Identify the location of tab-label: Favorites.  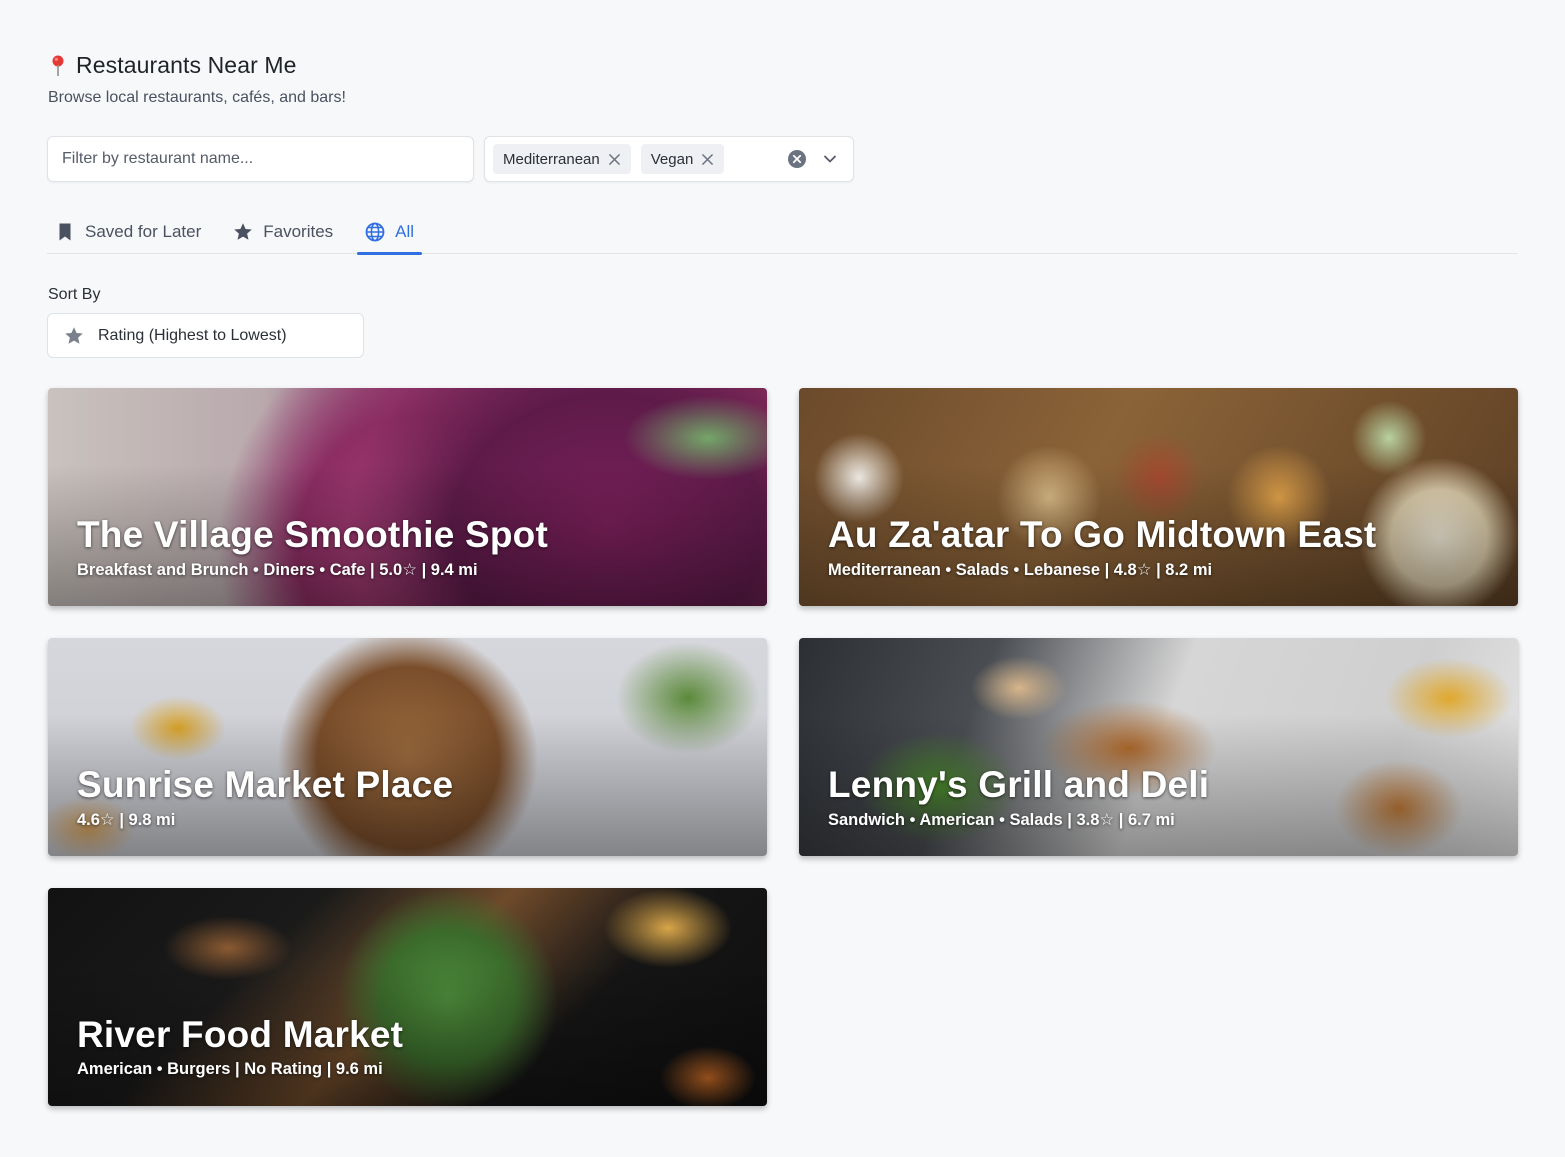
(298, 231).